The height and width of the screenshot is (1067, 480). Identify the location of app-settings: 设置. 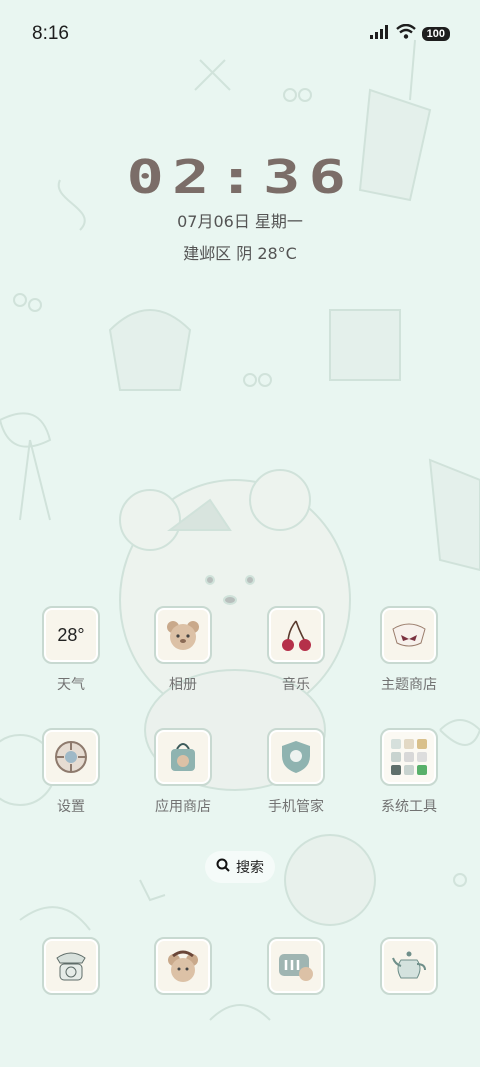
(71, 772).